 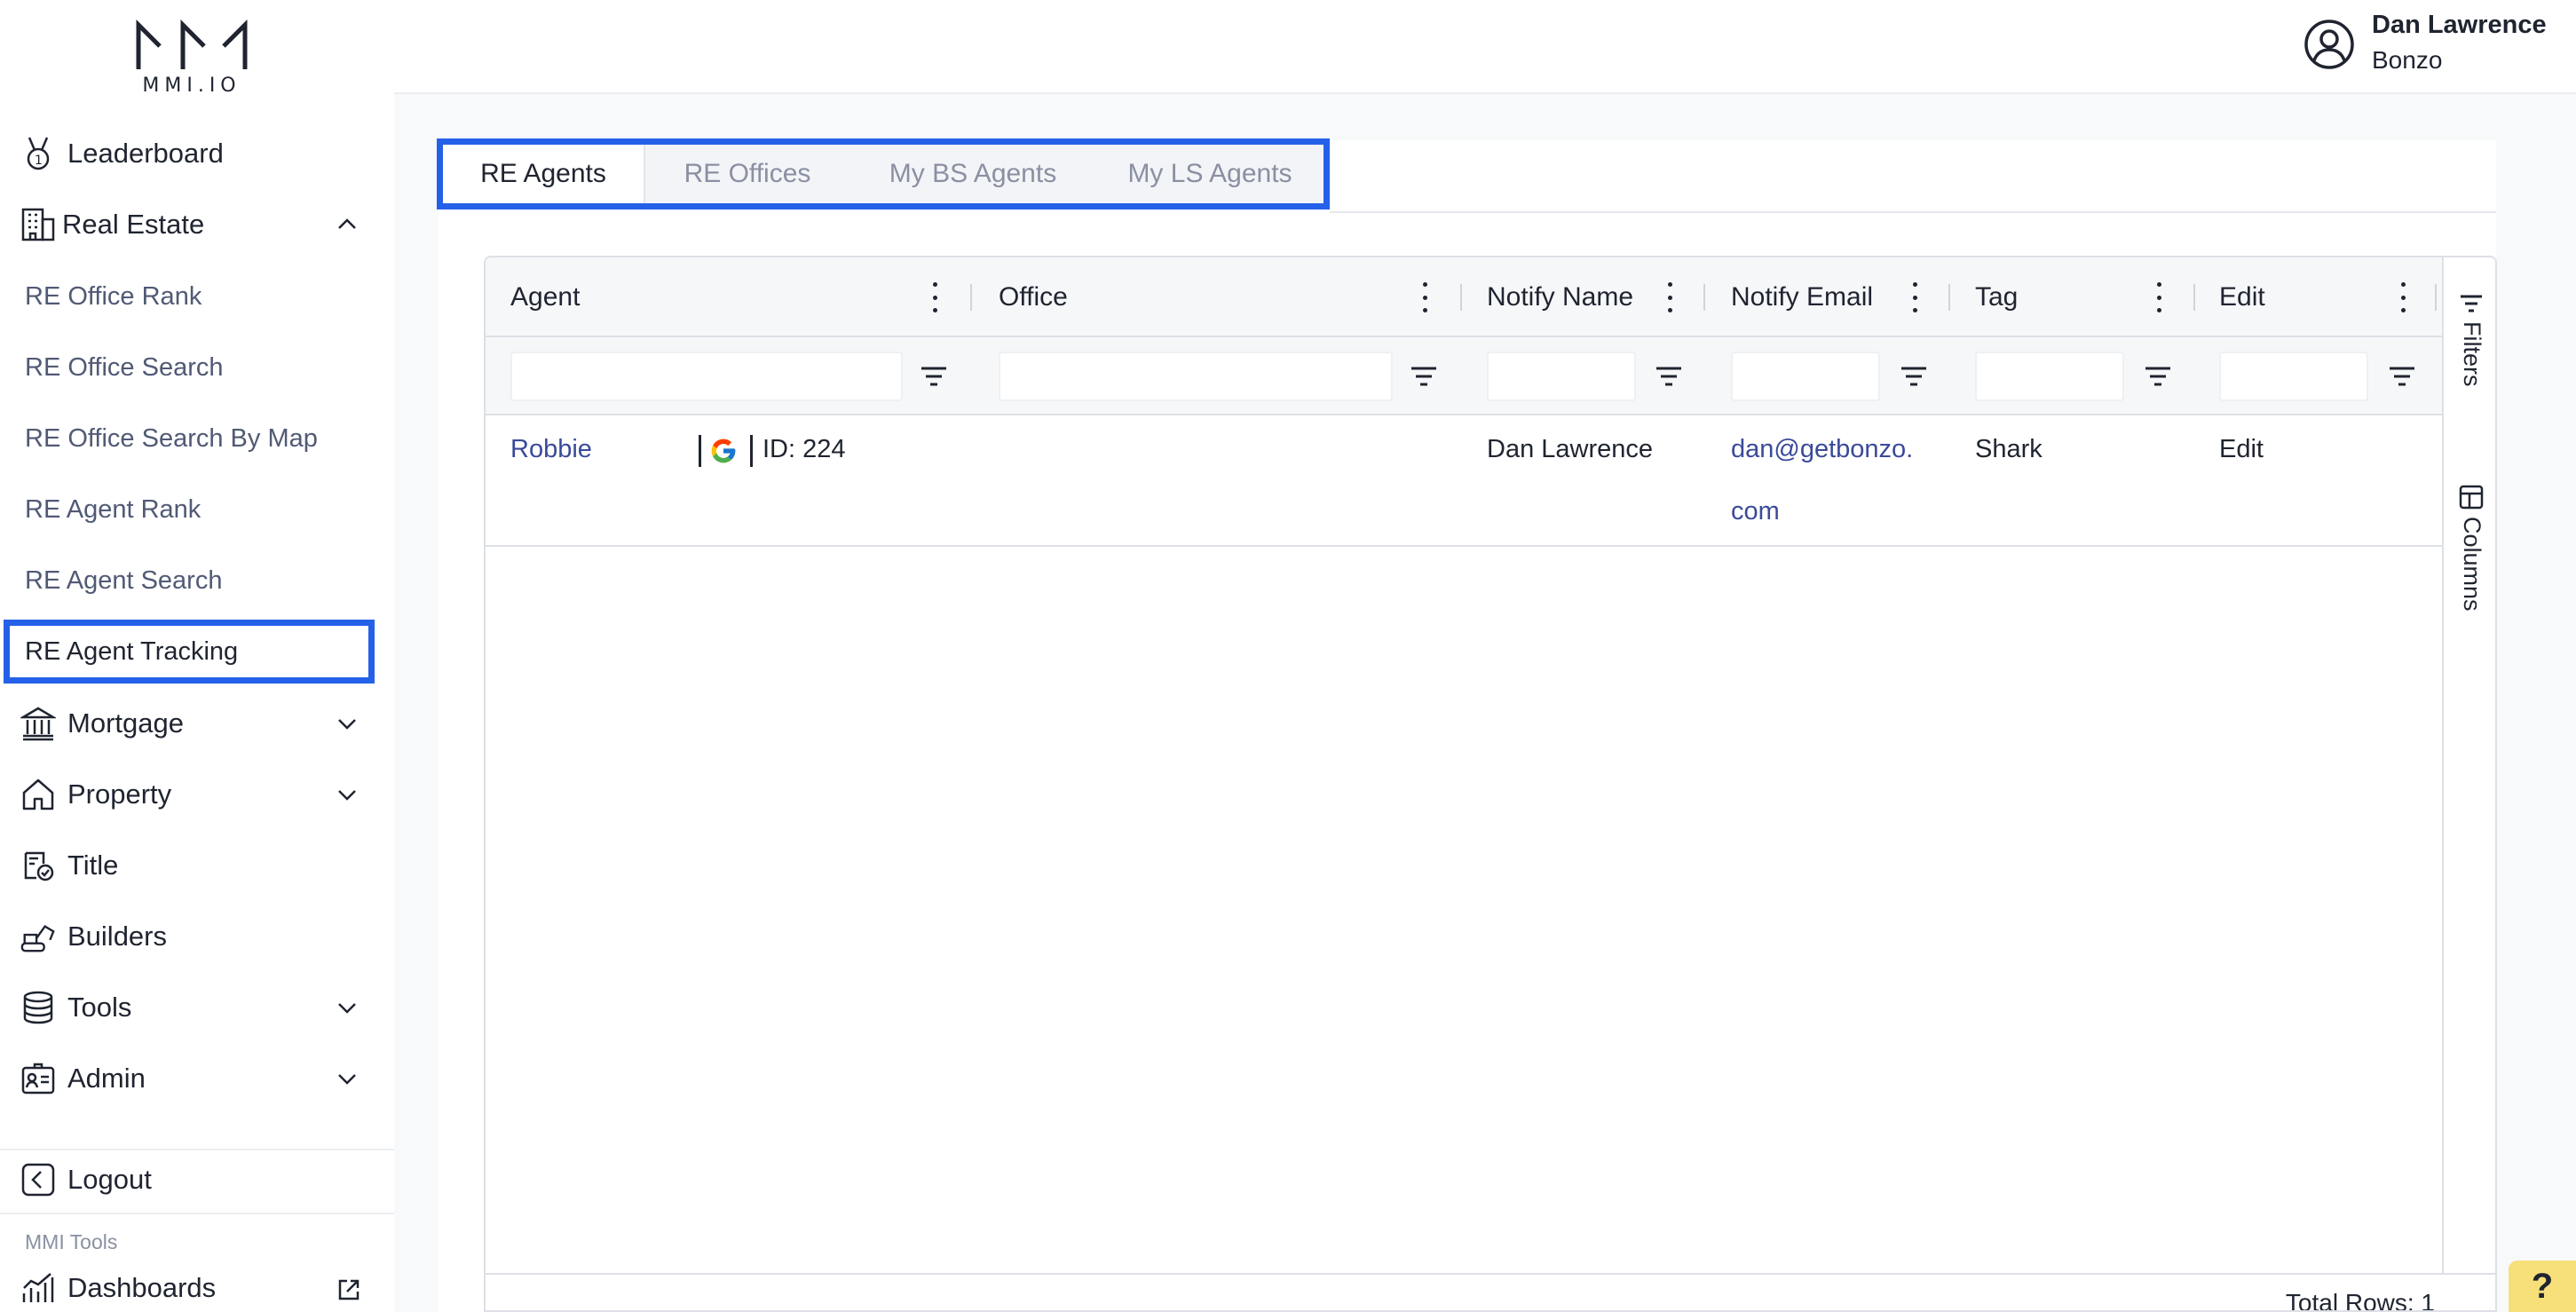 I want to click on filter-input-agent, so click(x=706, y=376).